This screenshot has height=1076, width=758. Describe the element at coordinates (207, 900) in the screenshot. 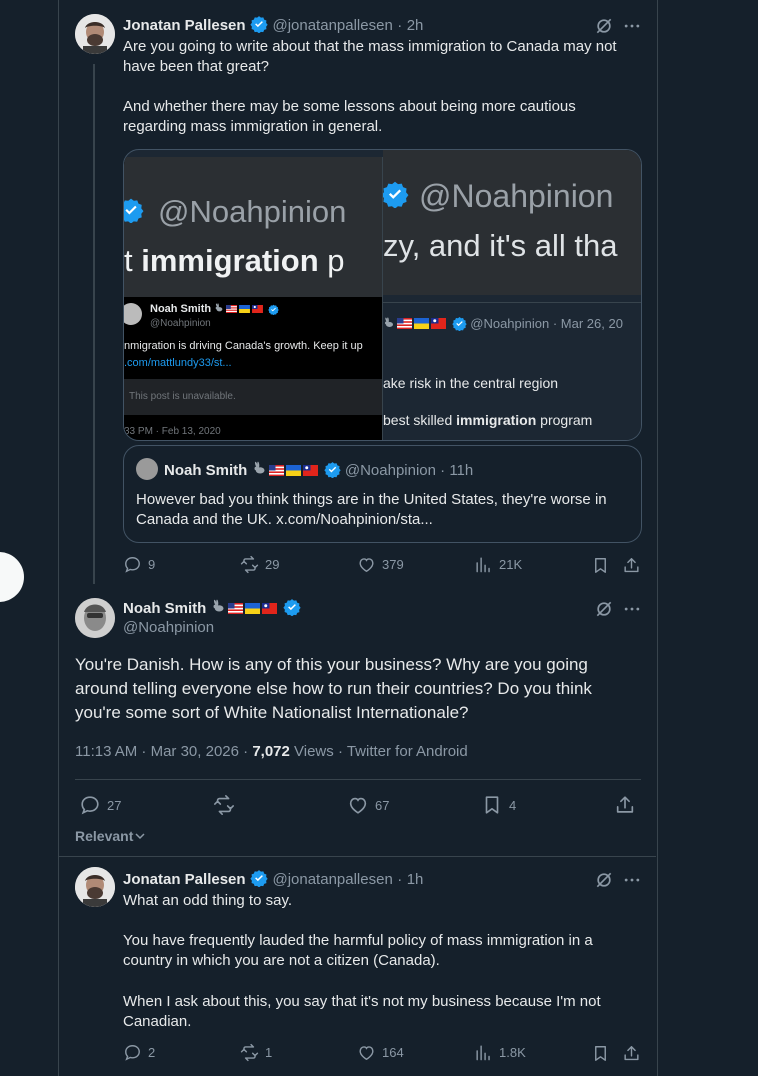

I see `reply-text-p1: What an odd thing to say.` at that location.